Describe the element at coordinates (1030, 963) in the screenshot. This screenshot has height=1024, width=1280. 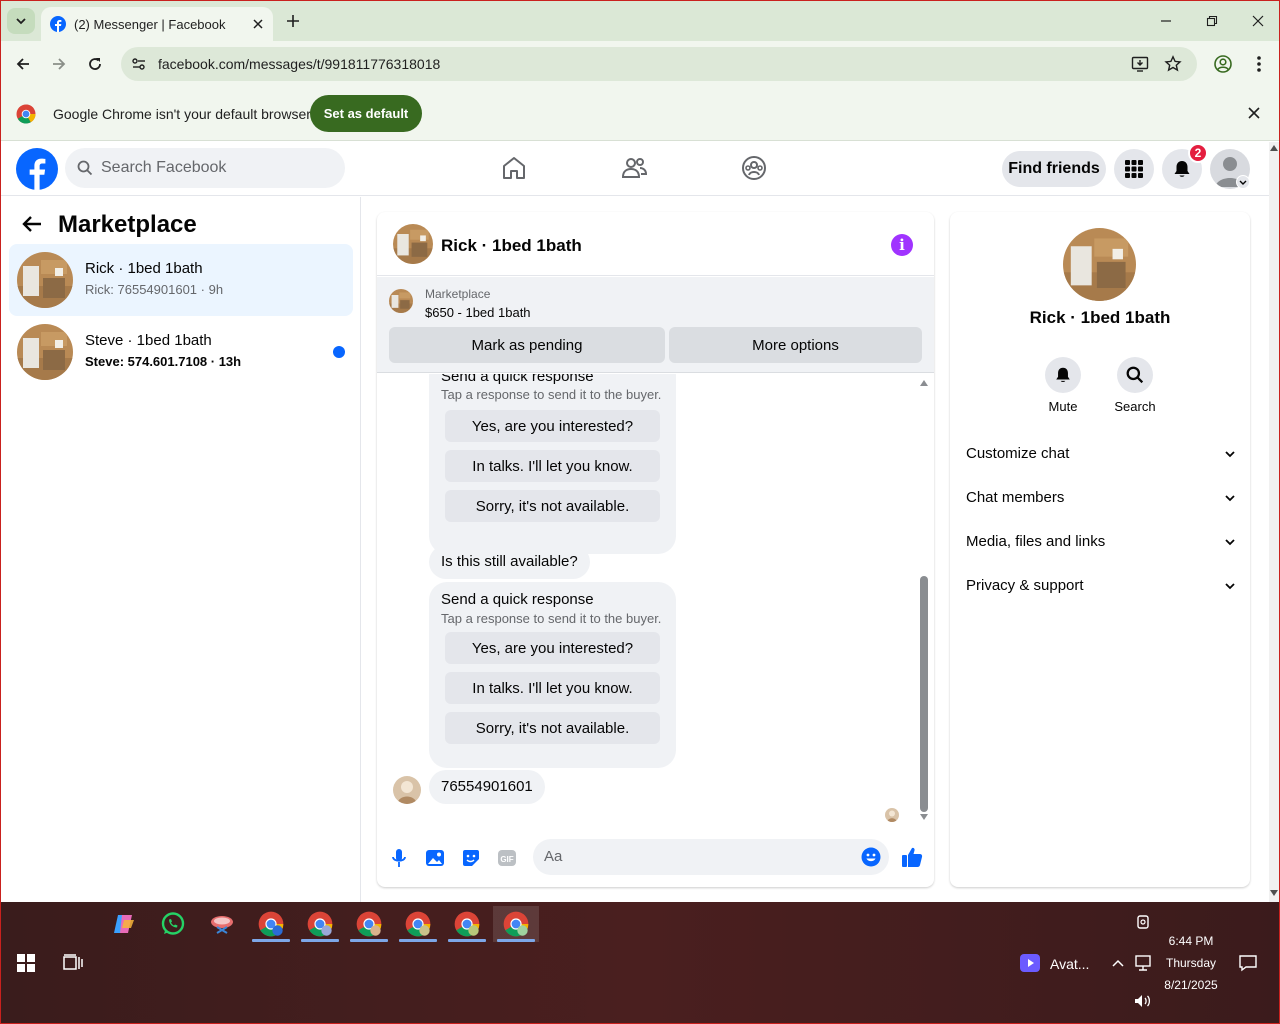
I see `video-app-icon` at that location.